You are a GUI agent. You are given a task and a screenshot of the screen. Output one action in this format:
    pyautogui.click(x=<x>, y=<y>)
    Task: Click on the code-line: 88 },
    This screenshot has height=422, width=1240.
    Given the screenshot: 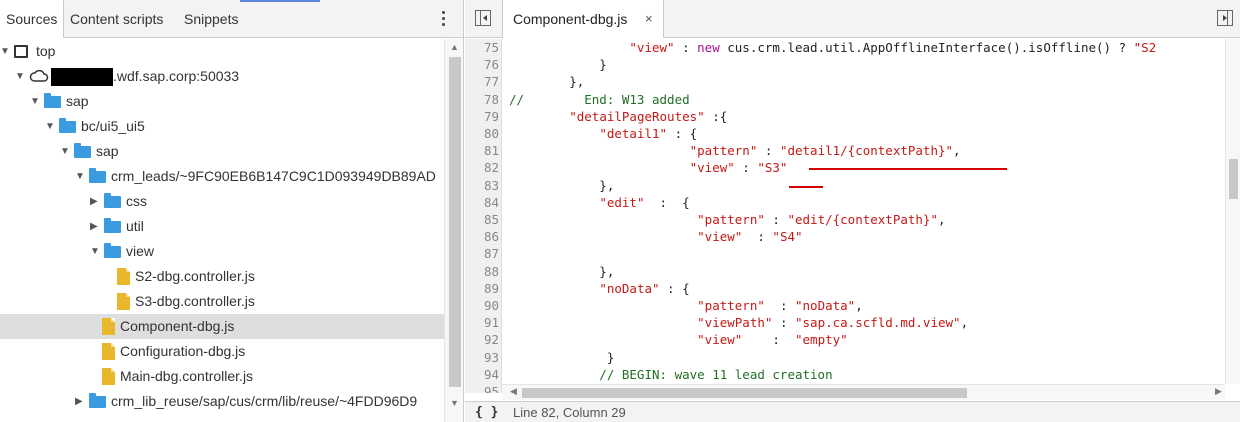 What is the action you would take?
    pyautogui.click(x=852, y=271)
    